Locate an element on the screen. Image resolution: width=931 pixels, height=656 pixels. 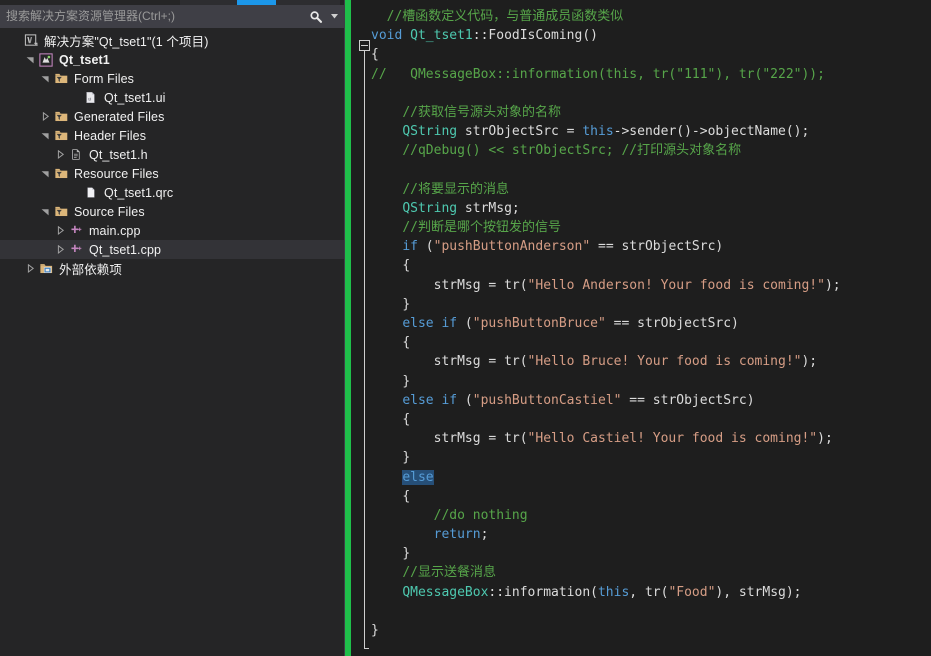
code-token: //槽函数定义代码，与普通成员函数类似 is located at coordinates (497, 16).